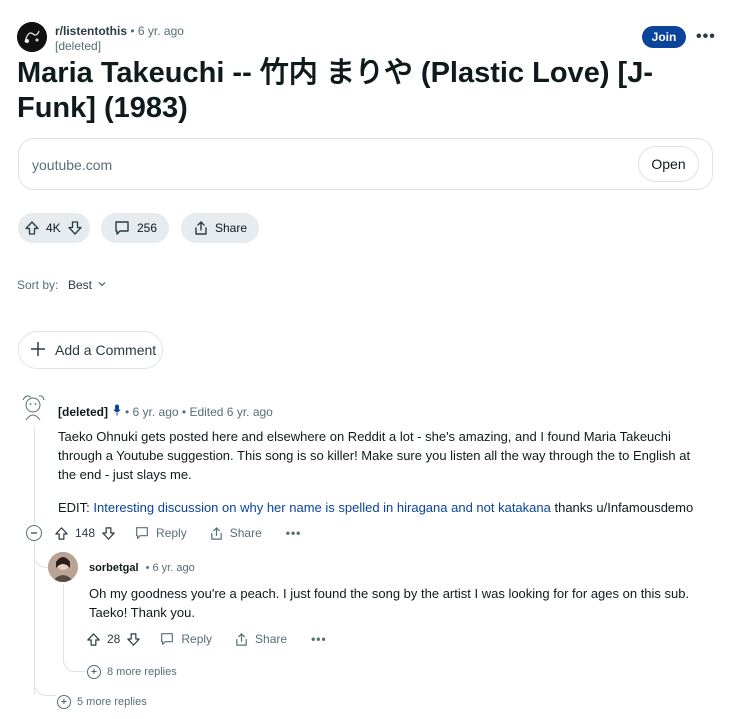  What do you see at coordinates (72, 165) in the screenshot?
I see `link-domain: youtube.com` at bounding box center [72, 165].